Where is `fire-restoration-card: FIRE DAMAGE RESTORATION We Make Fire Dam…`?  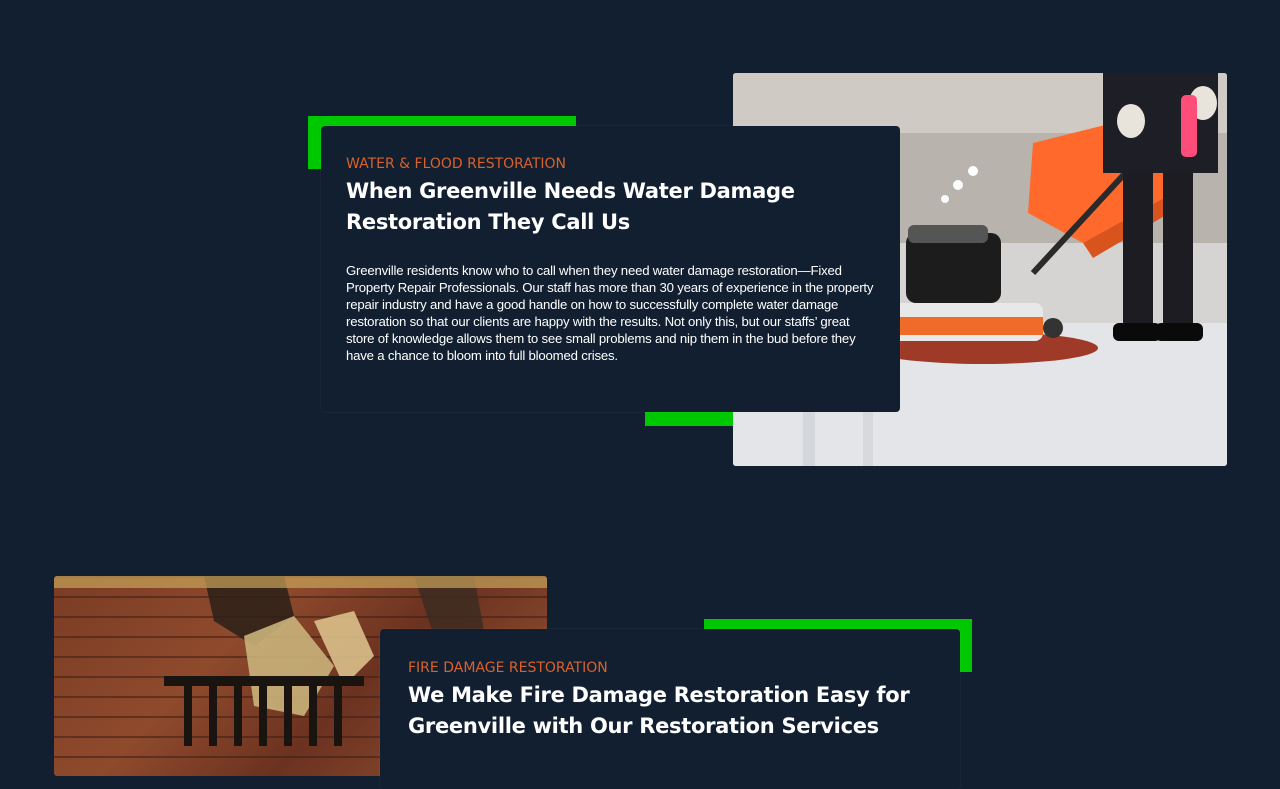
fire-restoration-card: FIRE DAMAGE RESTORATION We Make Fire Dam… is located at coordinates (670, 709).